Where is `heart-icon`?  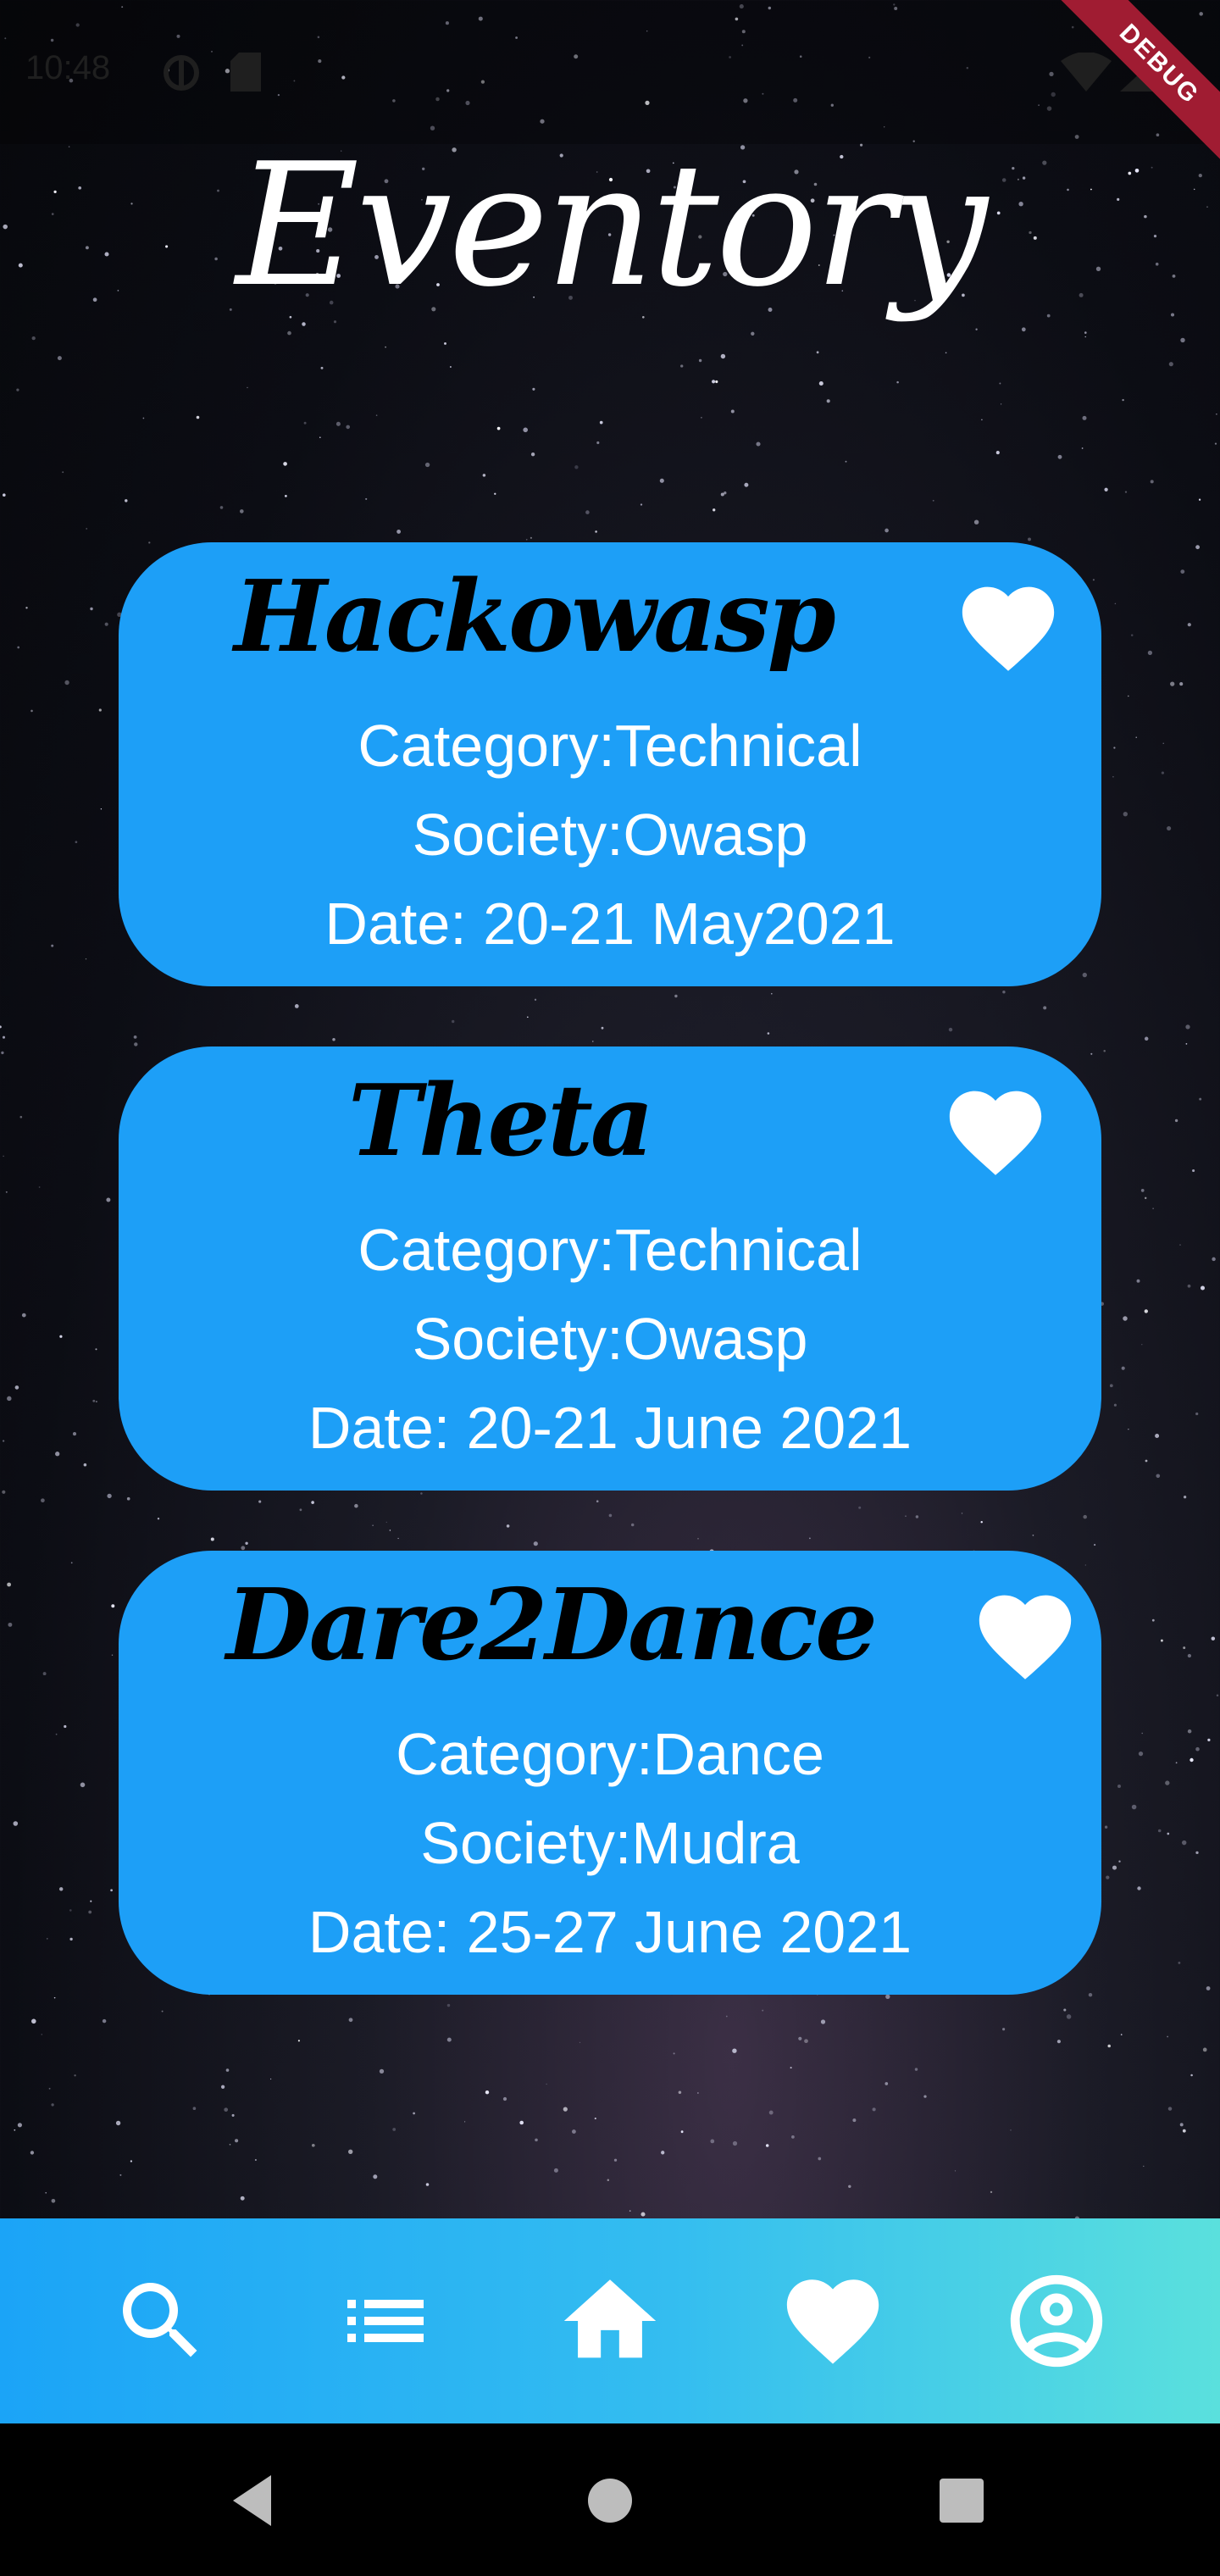
heart-icon is located at coordinates (832, 2321).